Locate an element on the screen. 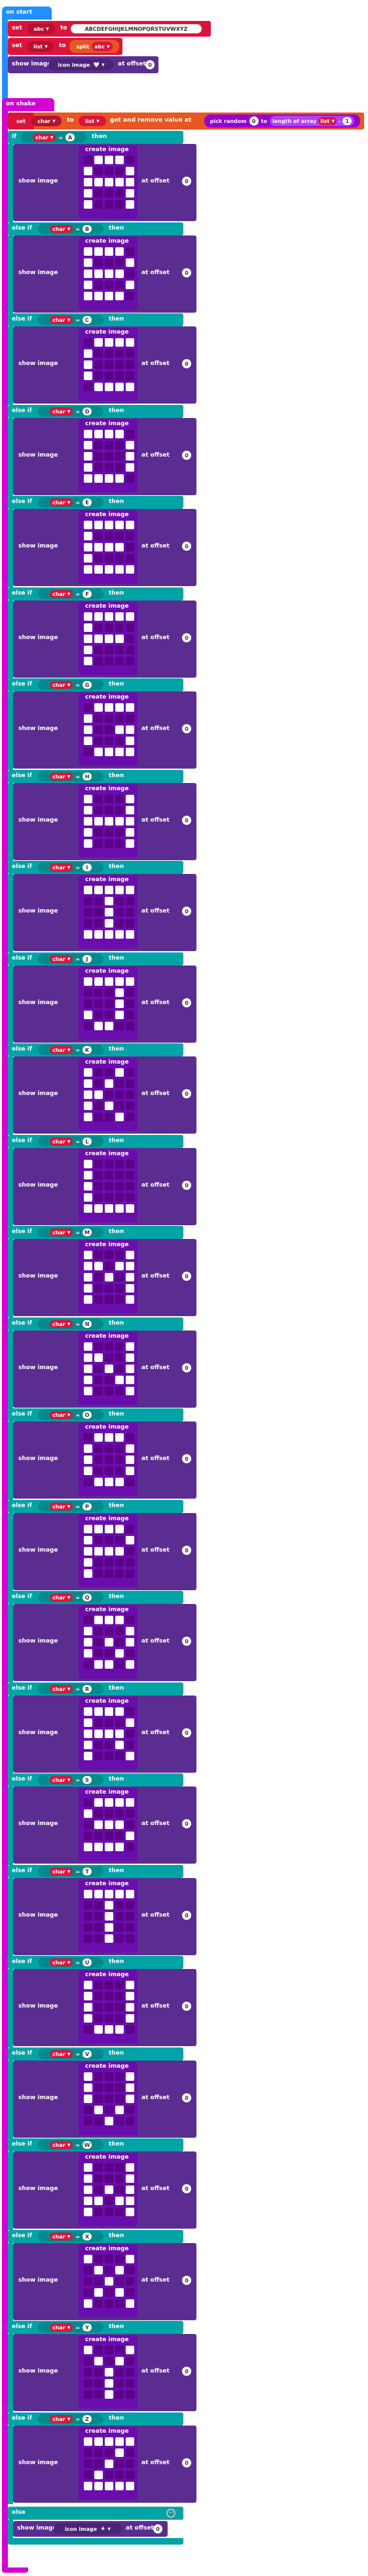  letter-literal: L is located at coordinates (87, 1141).